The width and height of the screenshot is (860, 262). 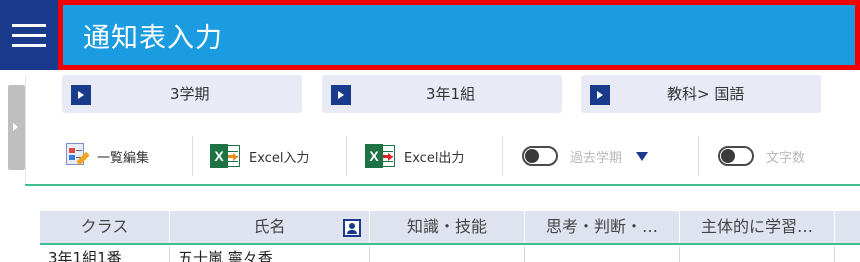 I want to click on column-header-name: 氏名, so click(x=270, y=227).